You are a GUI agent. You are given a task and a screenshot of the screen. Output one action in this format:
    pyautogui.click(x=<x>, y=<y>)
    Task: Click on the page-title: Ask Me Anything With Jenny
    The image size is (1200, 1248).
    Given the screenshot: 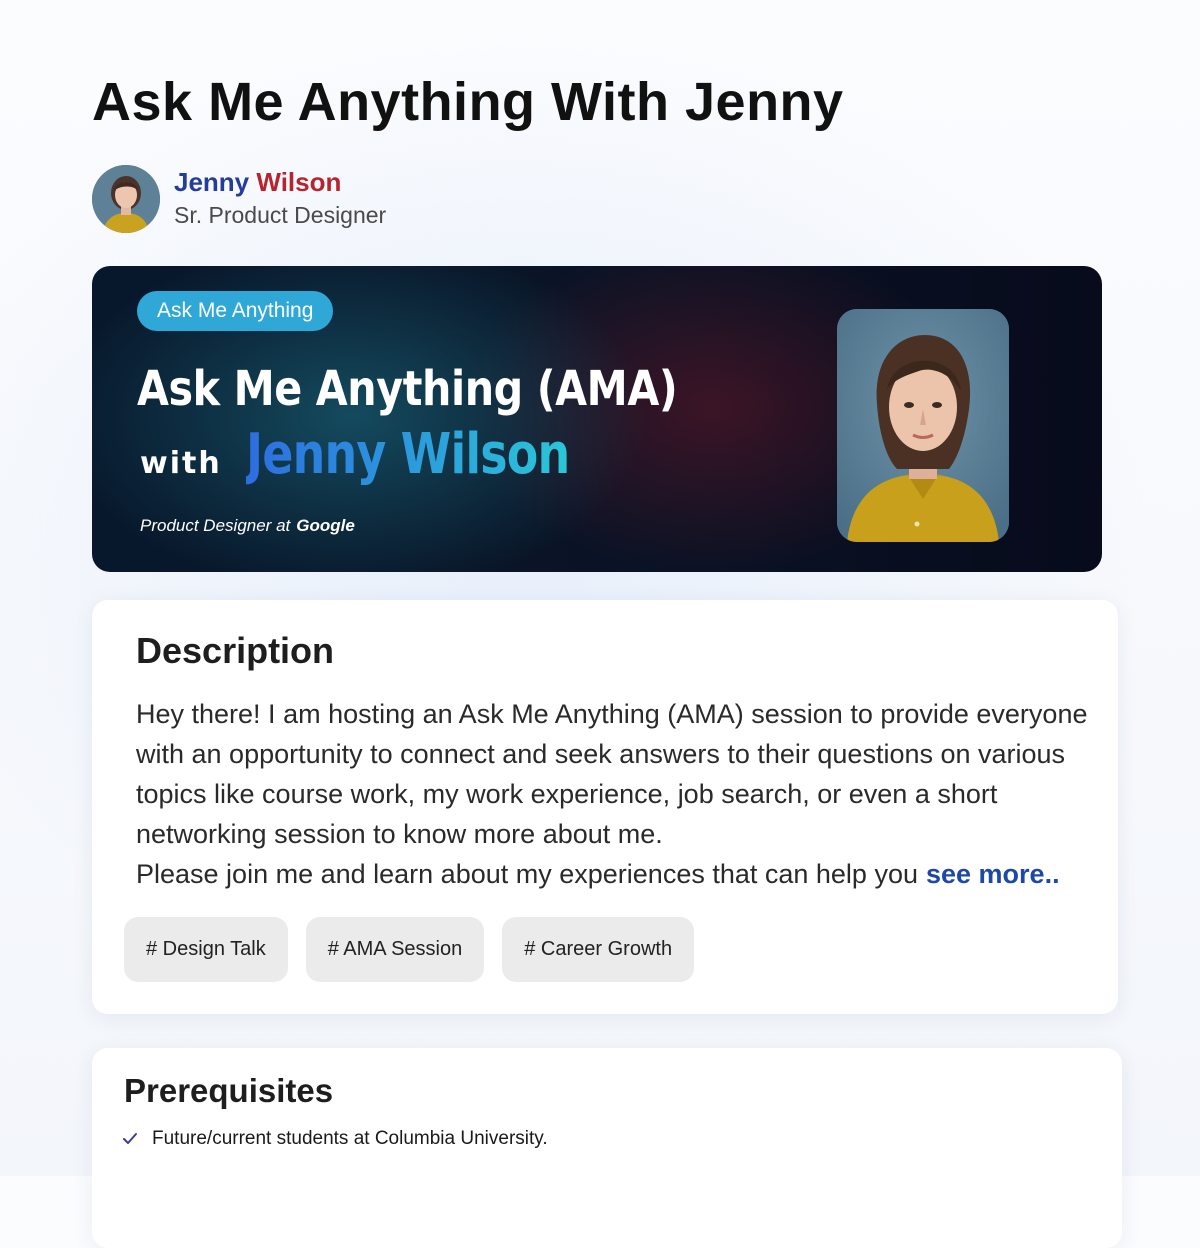 What is the action you would take?
    pyautogui.click(x=468, y=102)
    